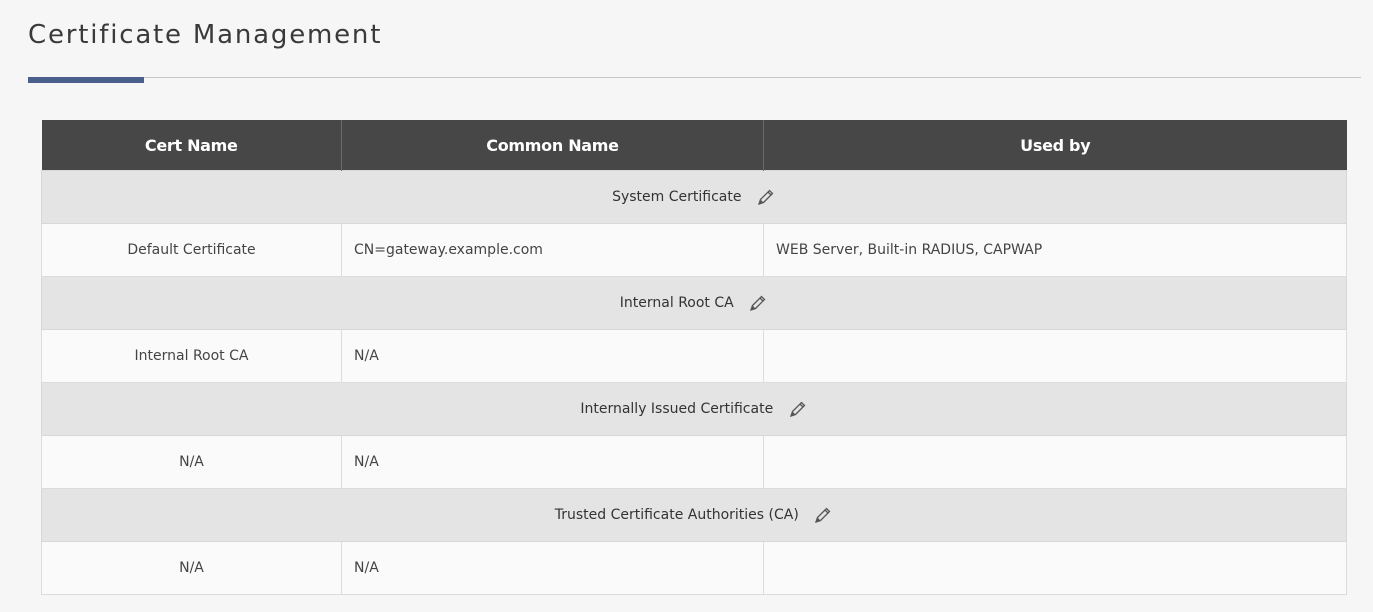 Image resolution: width=1373 pixels, height=612 pixels. I want to click on table-header-row: Cert Name Common Name Used by, so click(694, 145).